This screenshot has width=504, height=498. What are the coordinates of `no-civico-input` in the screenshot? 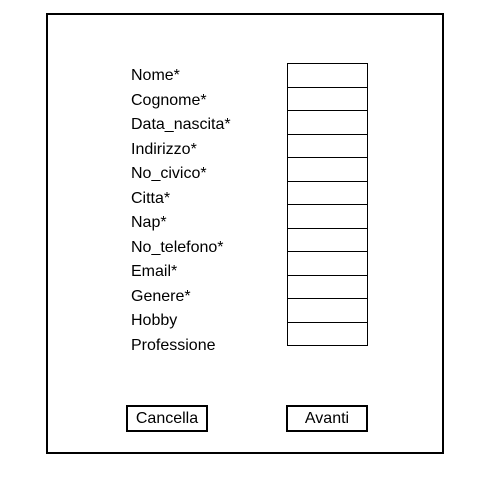 It's located at (327, 169).